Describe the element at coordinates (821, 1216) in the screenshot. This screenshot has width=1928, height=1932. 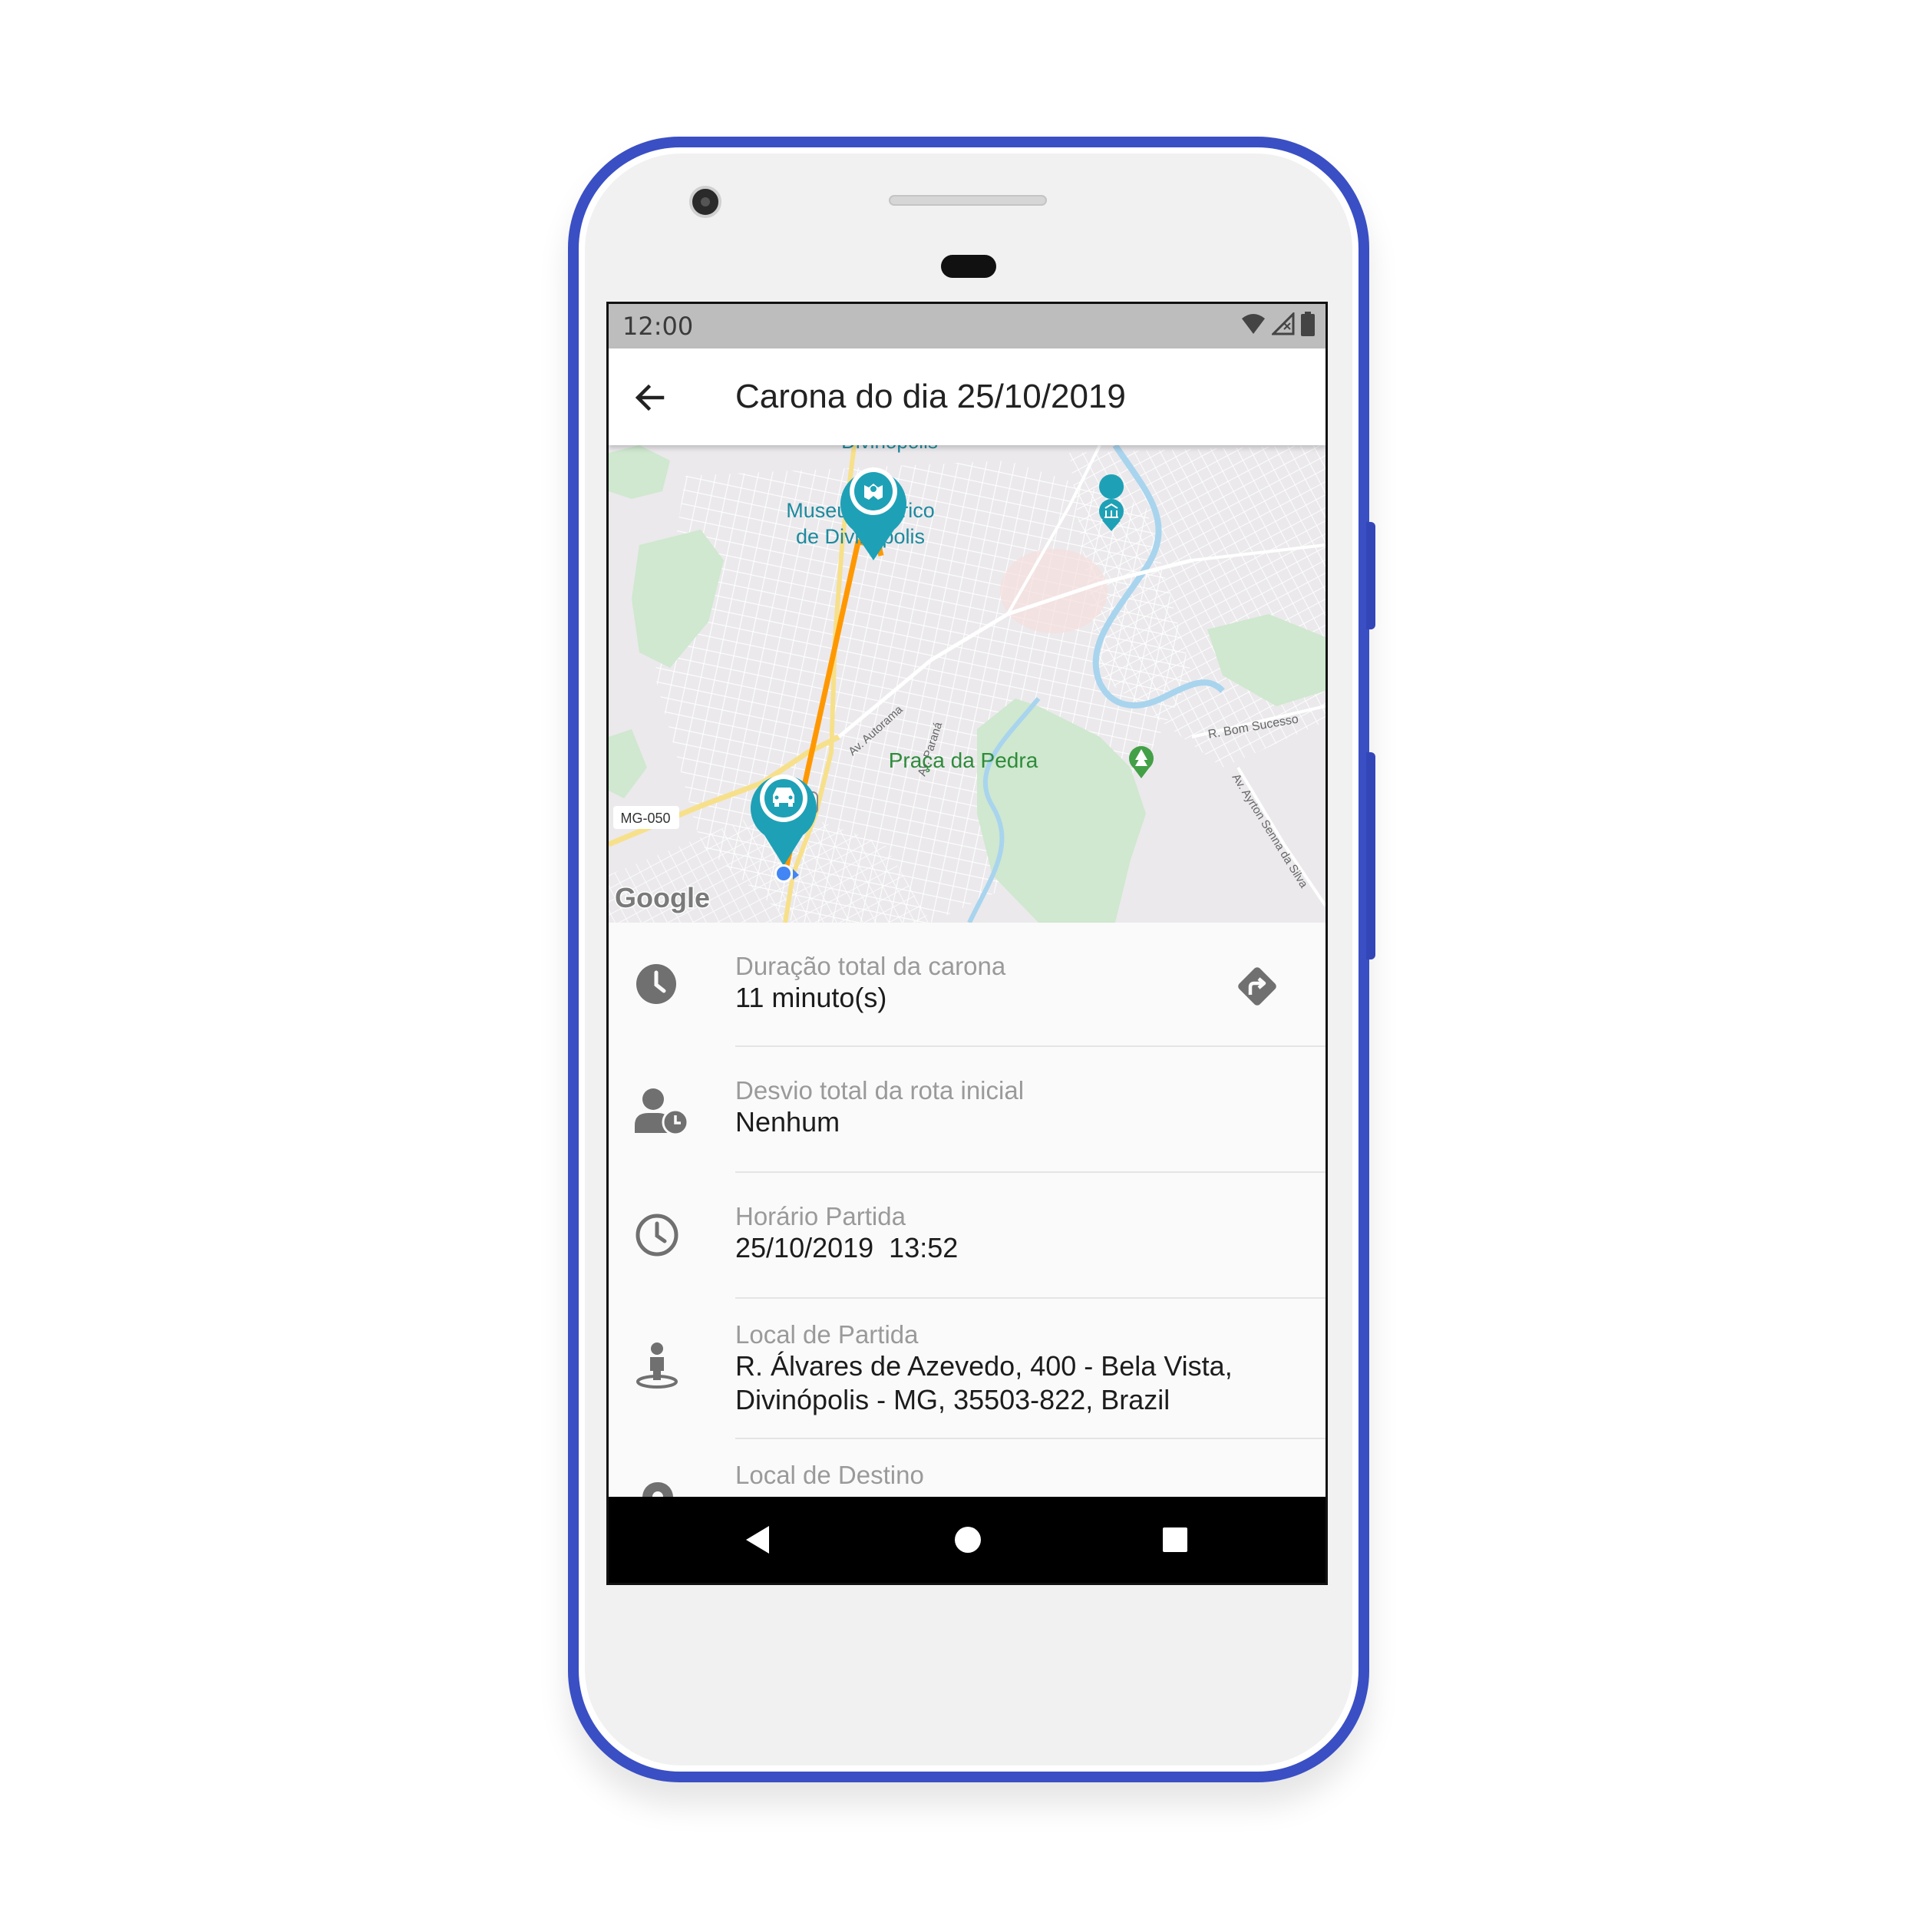
I see `departure-time-label: Horário Partida` at that location.